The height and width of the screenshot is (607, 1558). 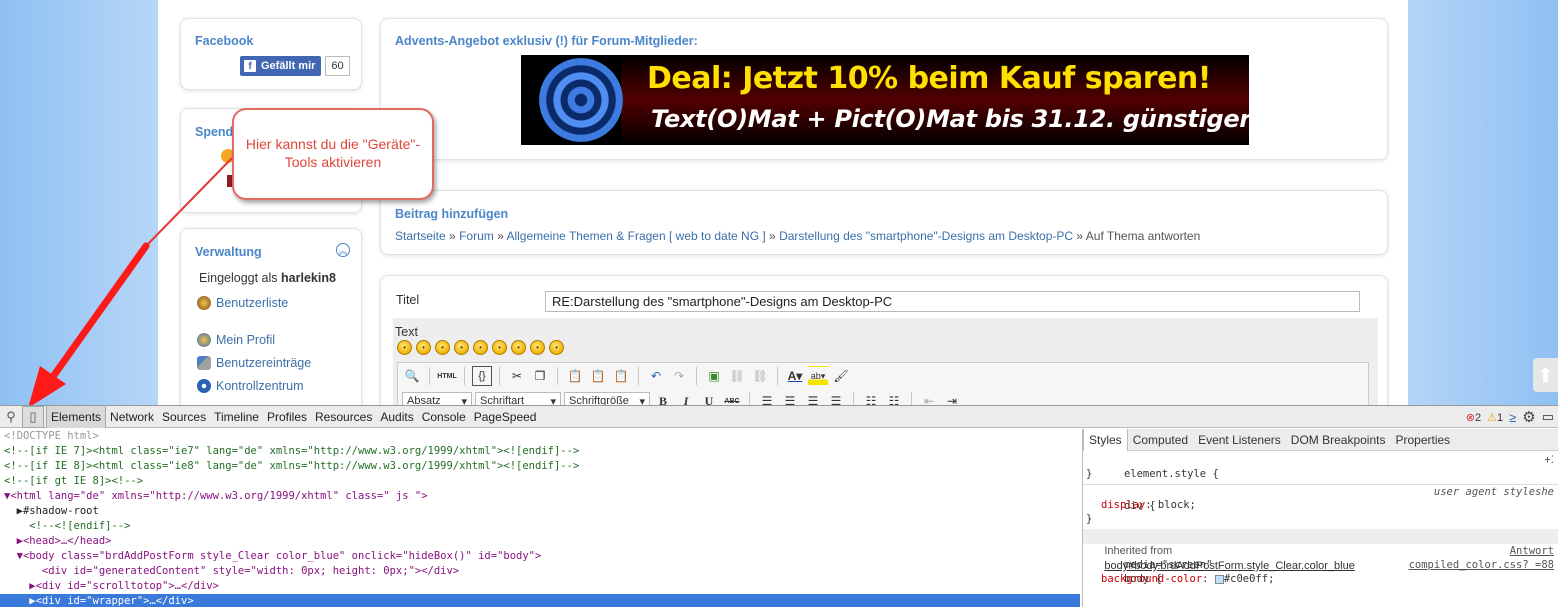 What do you see at coordinates (575, 376) in the screenshot?
I see `paste-icon: 📋` at bounding box center [575, 376].